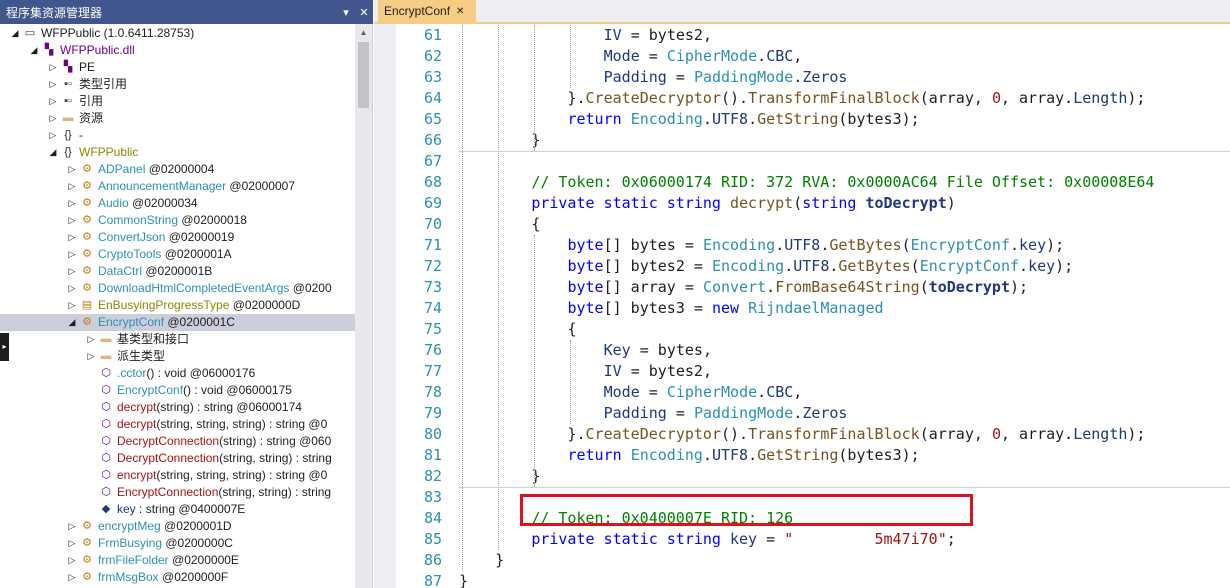  Describe the element at coordinates (363, 32) in the screenshot. I see `scroll-up-icon: ▲` at that location.